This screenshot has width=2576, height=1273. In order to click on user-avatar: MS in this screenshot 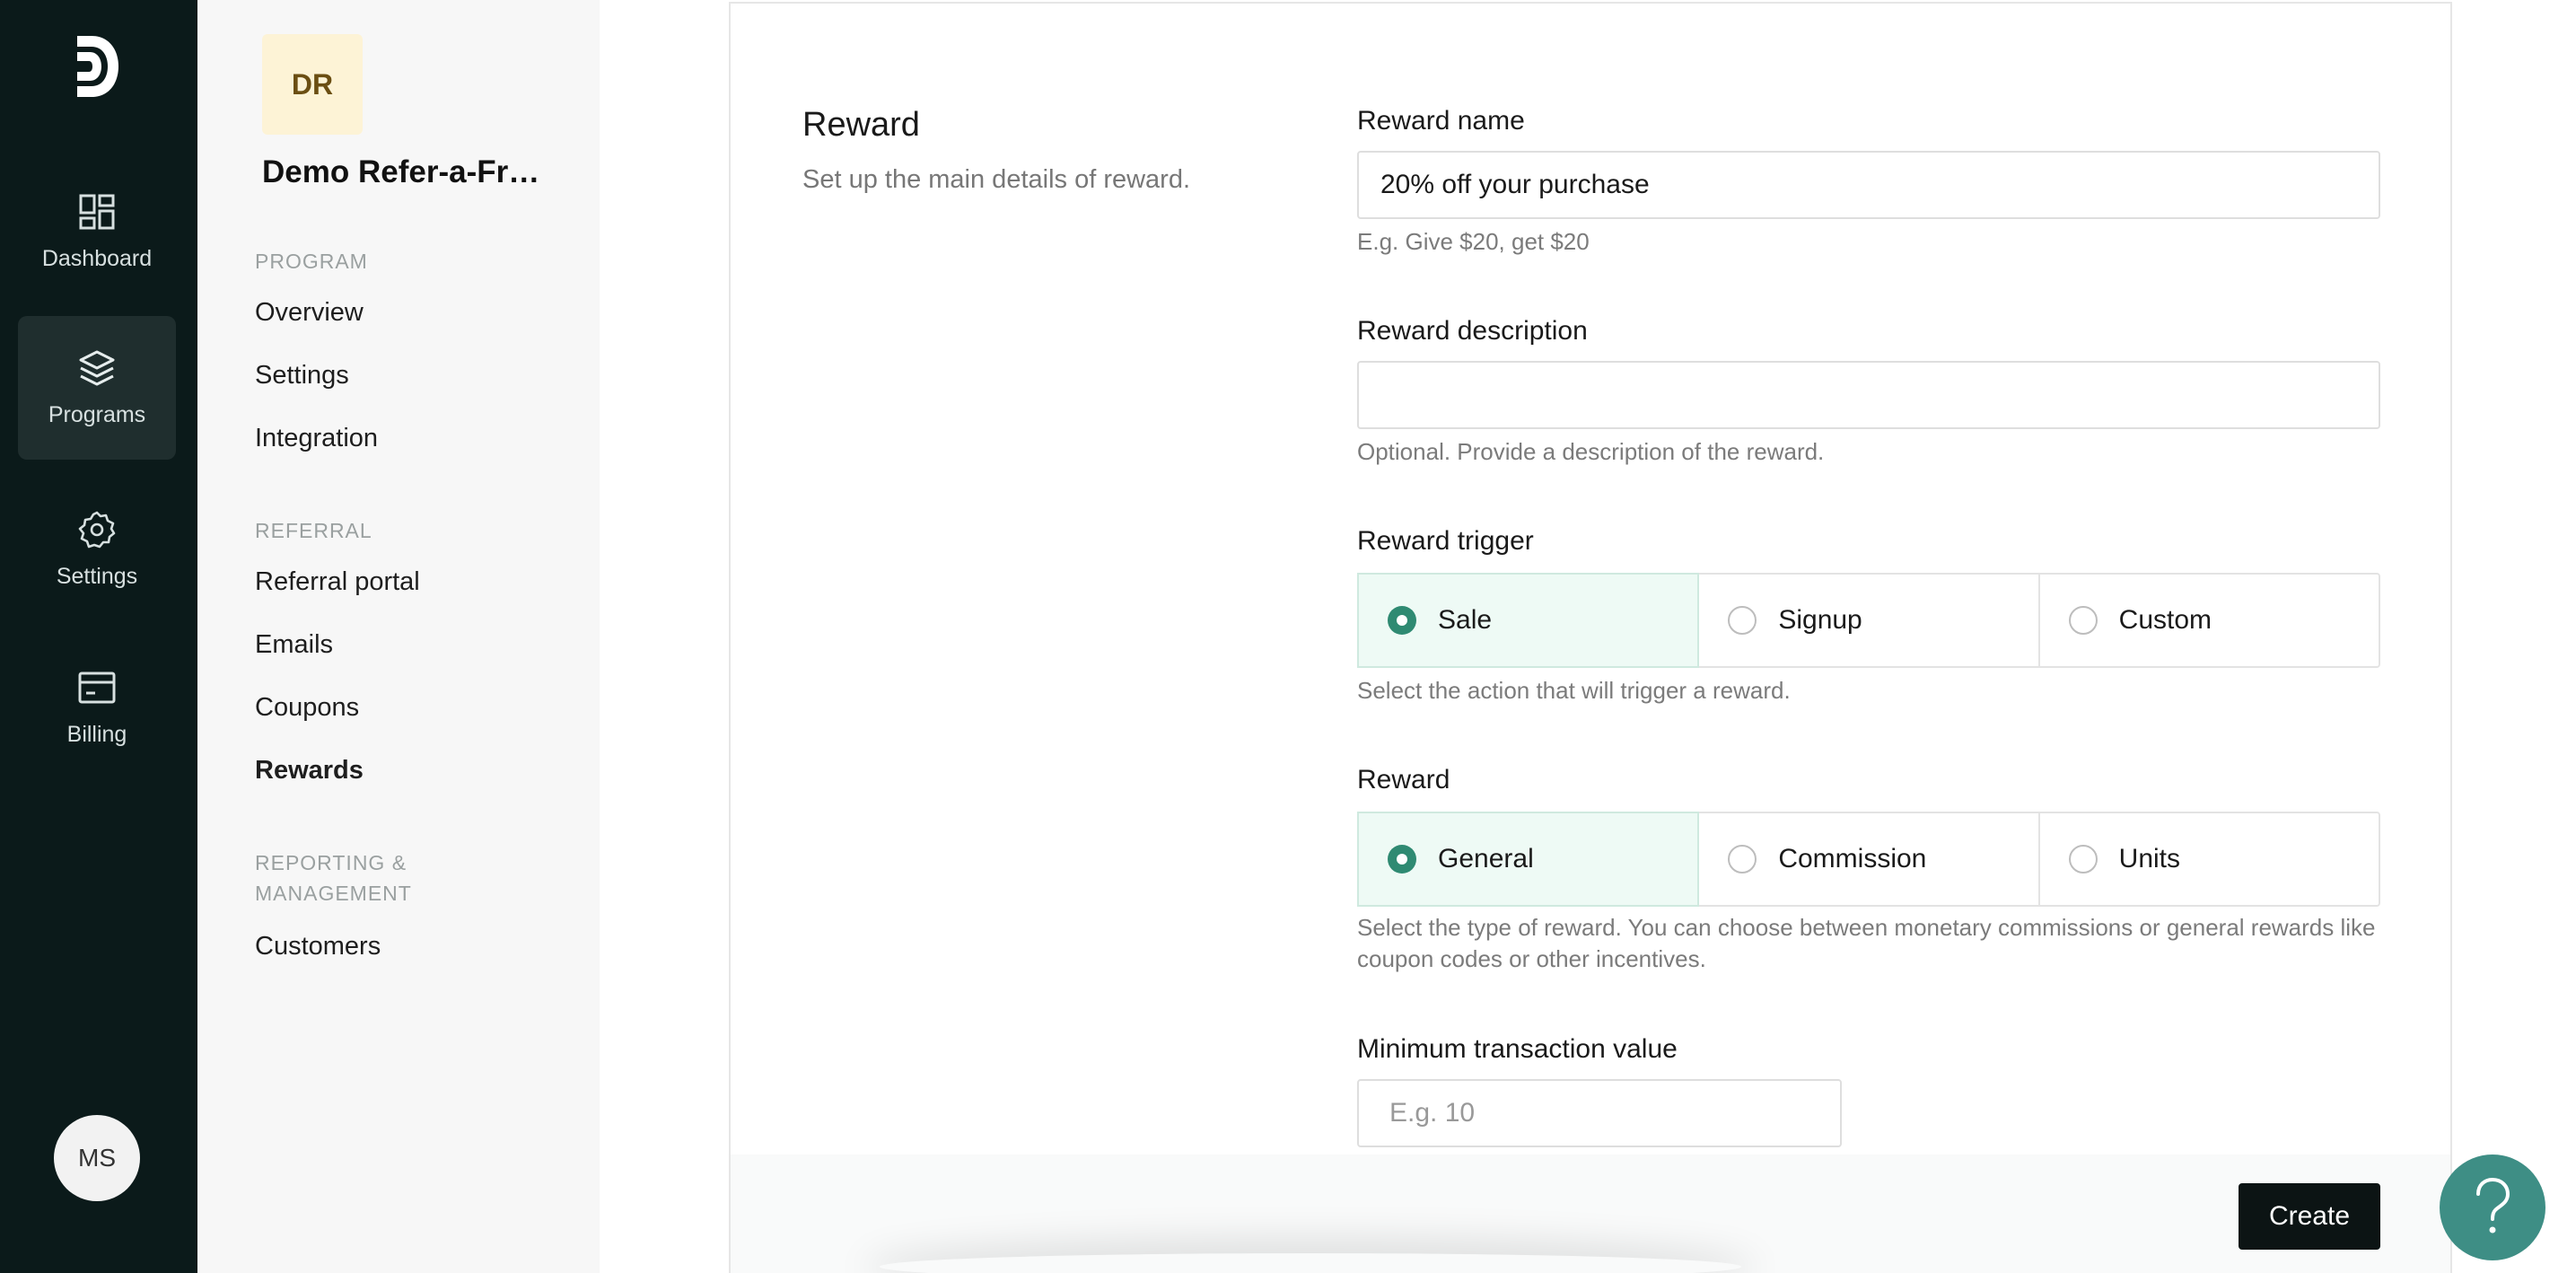, I will do `click(97, 1158)`.